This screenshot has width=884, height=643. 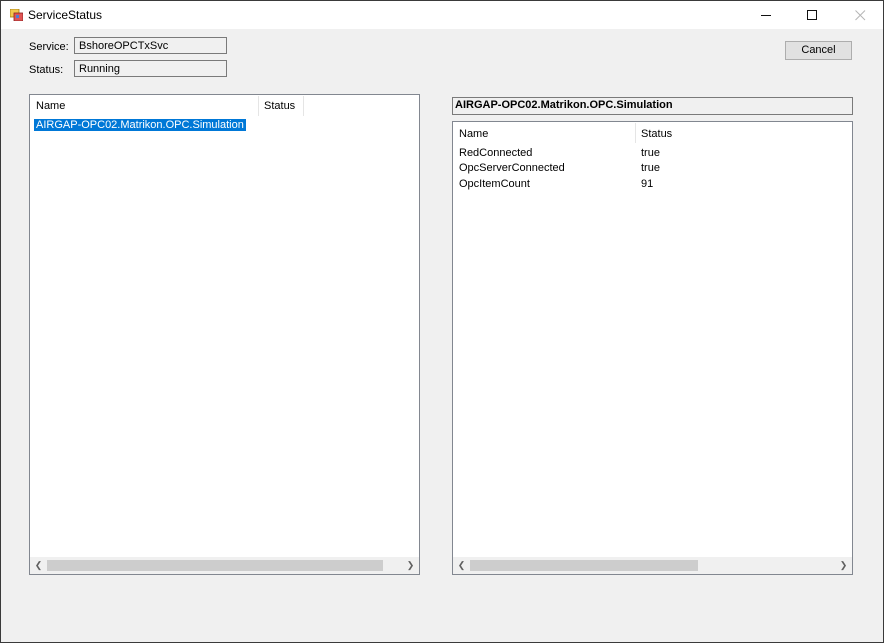 I want to click on minimize-button, so click(x=766, y=15).